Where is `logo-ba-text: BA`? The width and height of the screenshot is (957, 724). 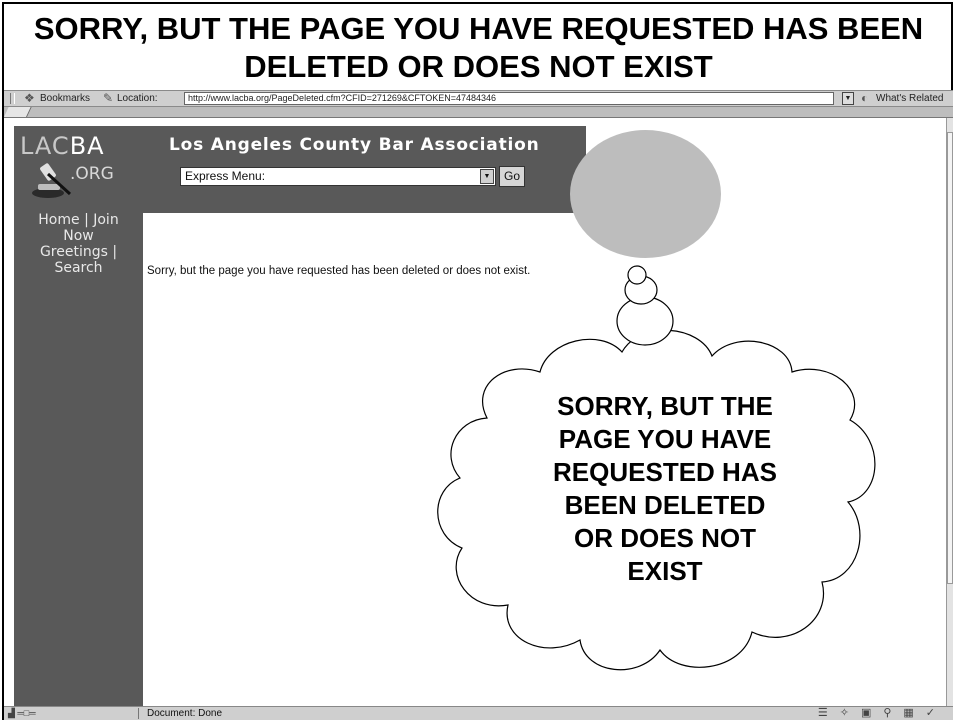
logo-ba-text: BA is located at coordinates (87, 146).